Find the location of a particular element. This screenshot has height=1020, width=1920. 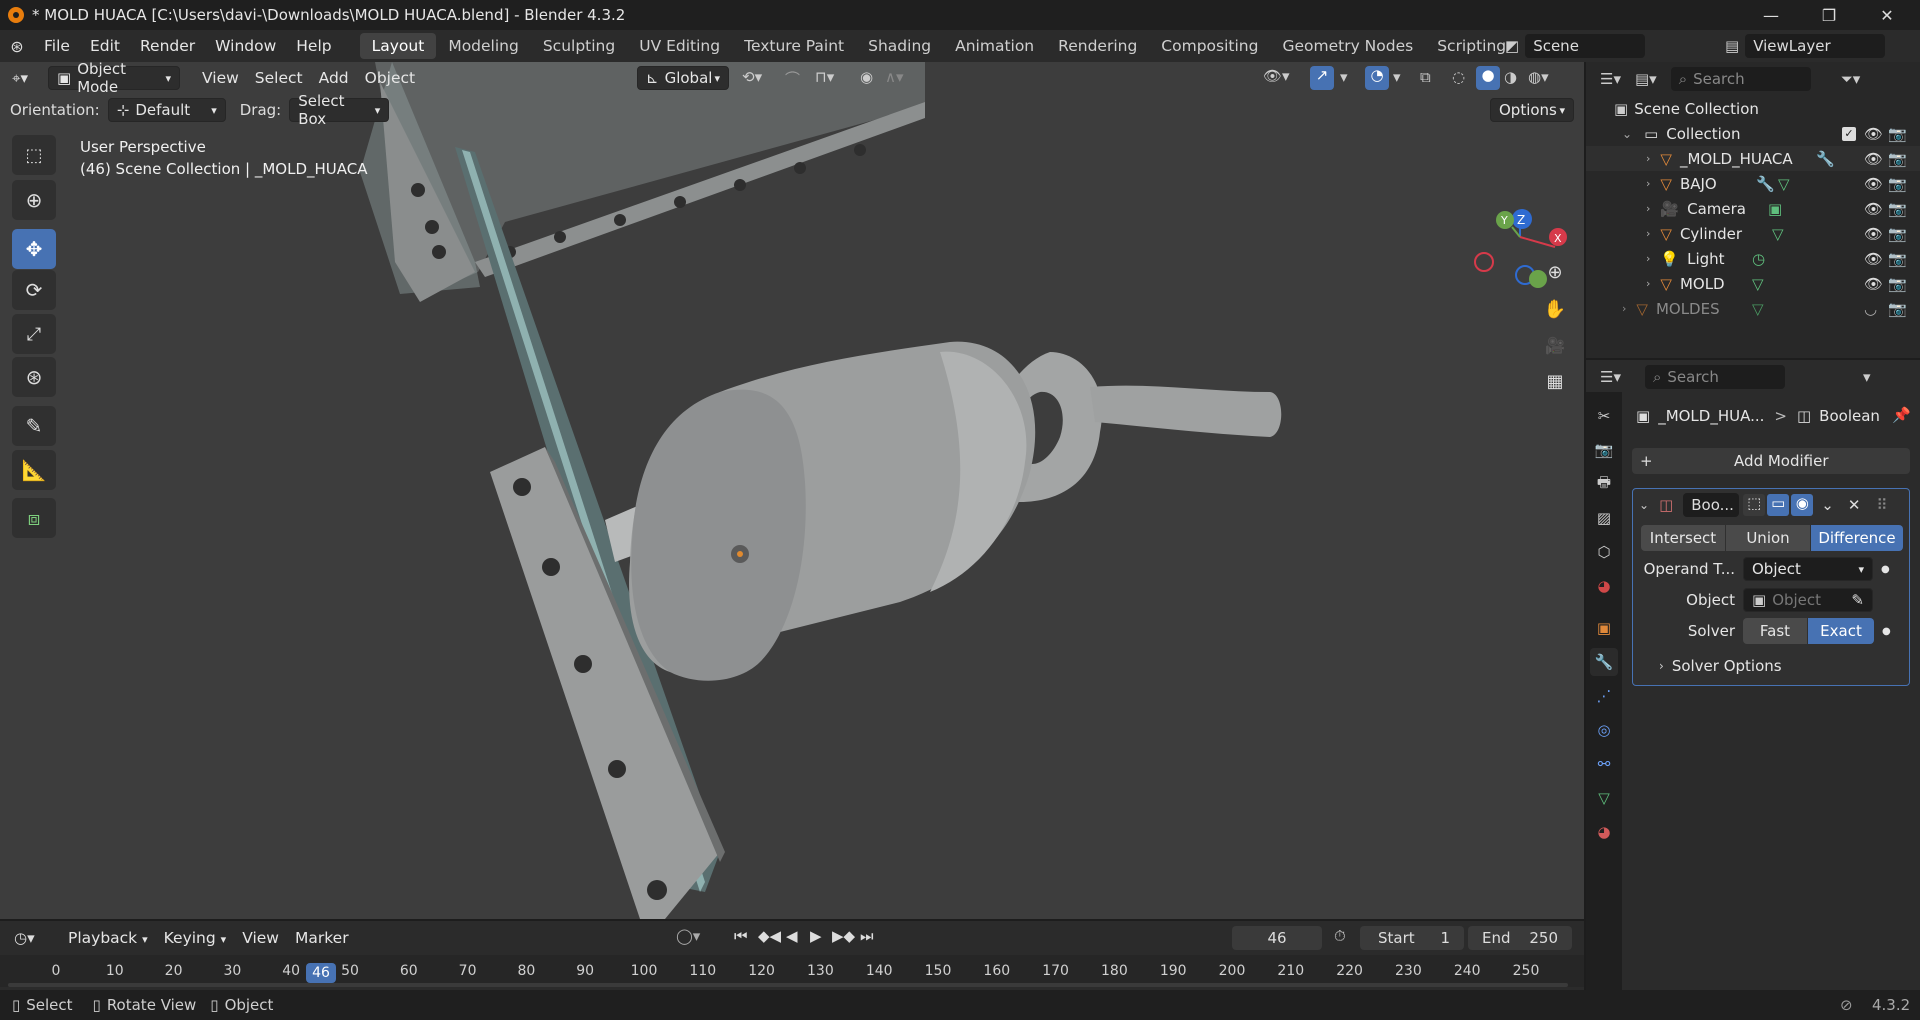

remove-modifier-icon: ✕ is located at coordinates (1854, 505).